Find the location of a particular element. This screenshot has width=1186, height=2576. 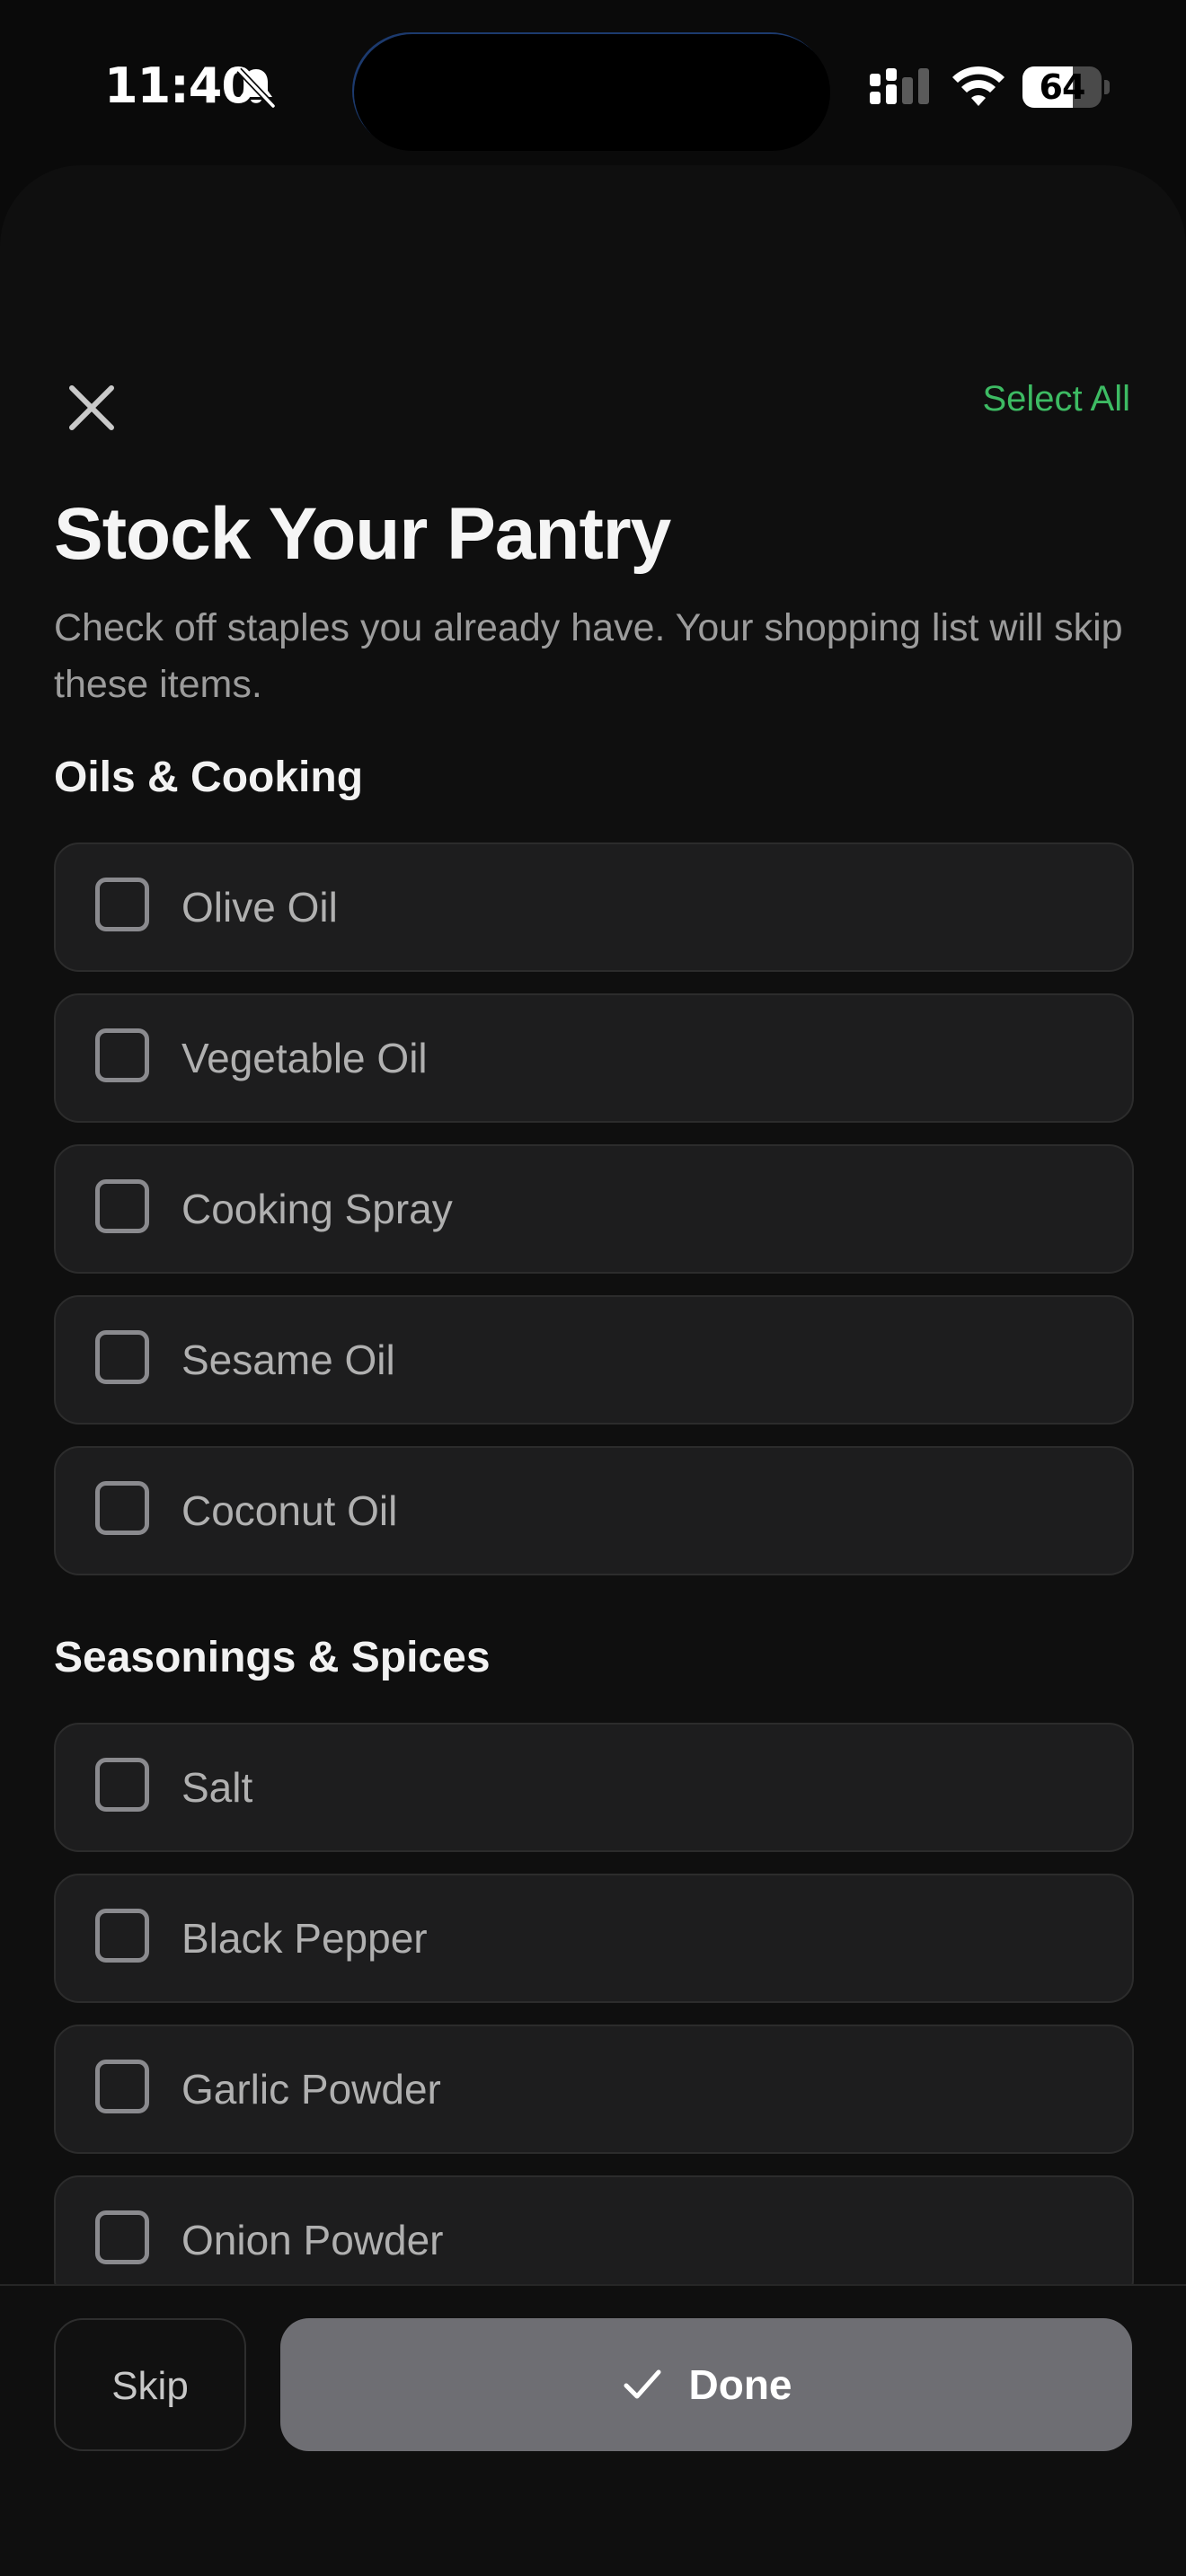

status-time: 11:40 is located at coordinates (179, 85).